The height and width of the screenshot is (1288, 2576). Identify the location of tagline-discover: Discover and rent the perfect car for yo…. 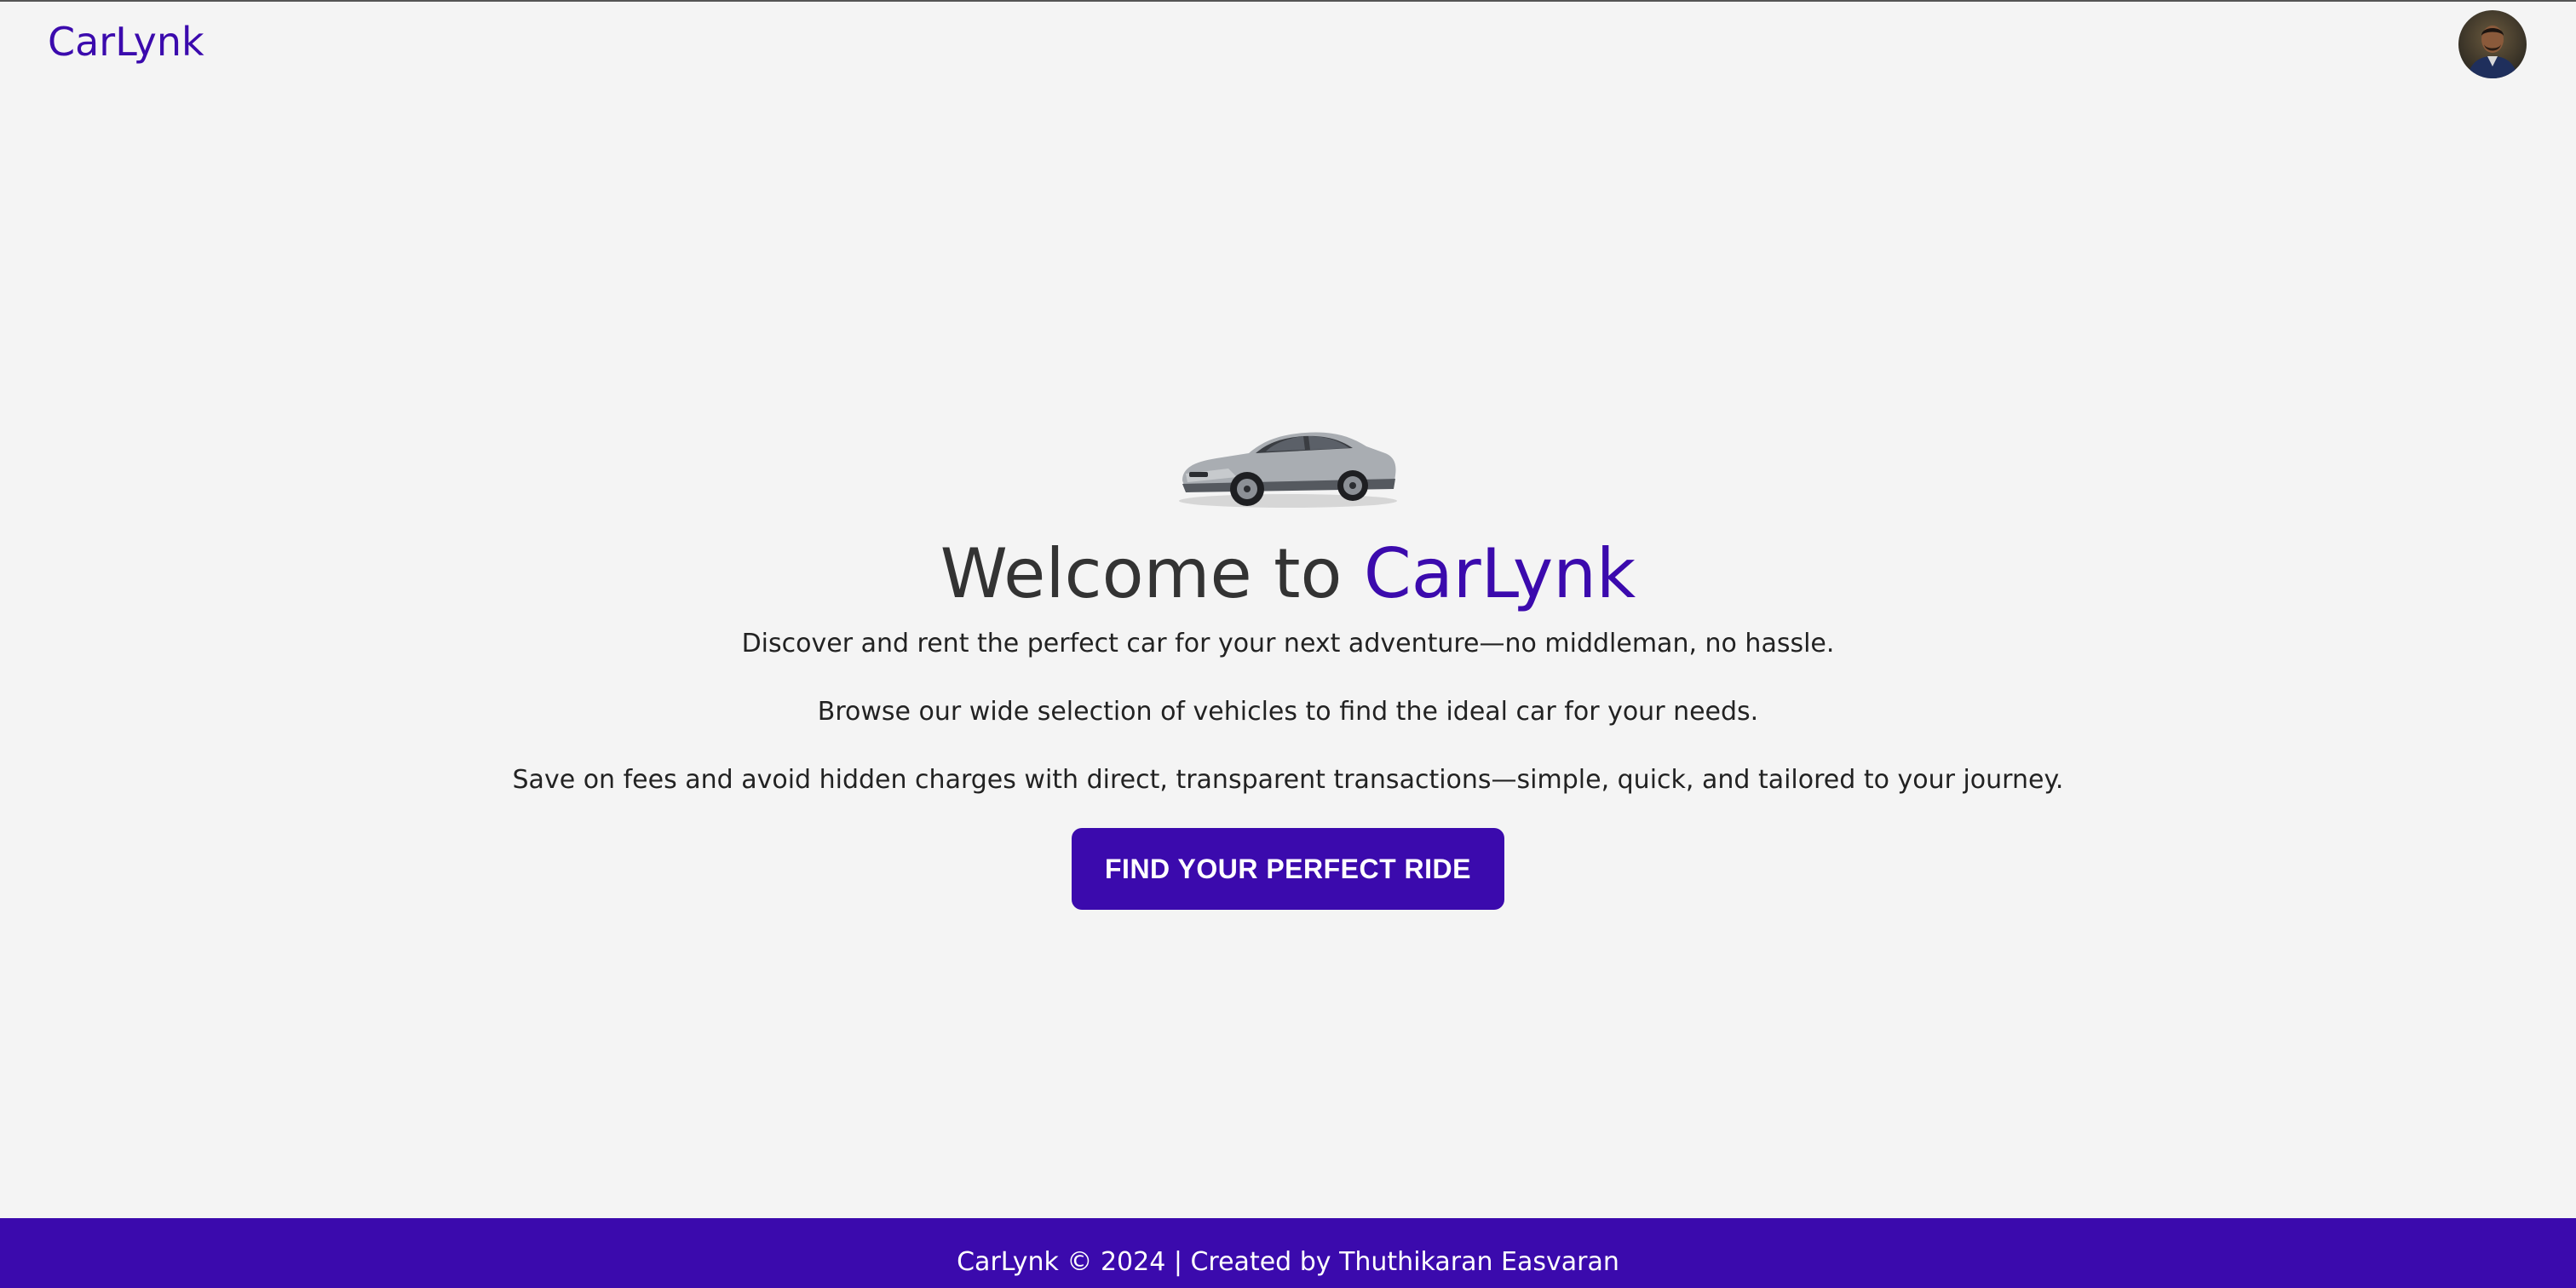
(1288, 644).